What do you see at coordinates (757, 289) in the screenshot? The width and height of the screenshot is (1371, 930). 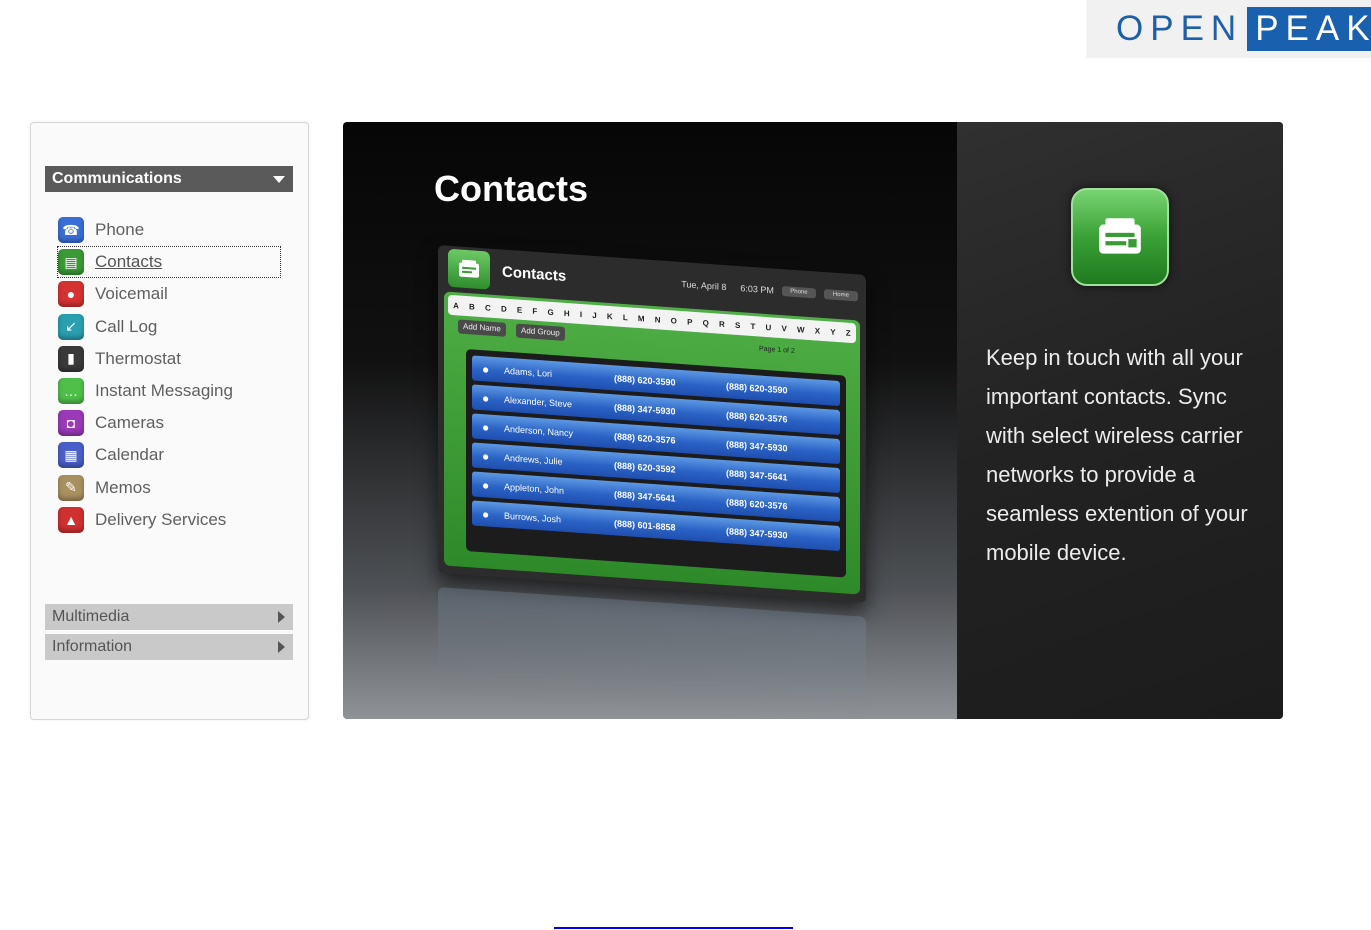 I see `device-time: 6:03 PM` at bounding box center [757, 289].